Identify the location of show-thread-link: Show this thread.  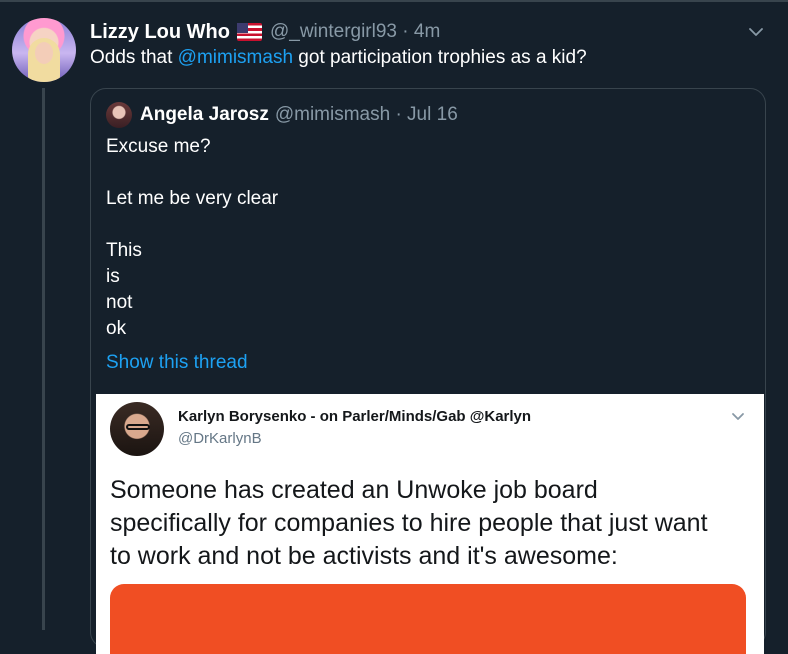
(177, 363).